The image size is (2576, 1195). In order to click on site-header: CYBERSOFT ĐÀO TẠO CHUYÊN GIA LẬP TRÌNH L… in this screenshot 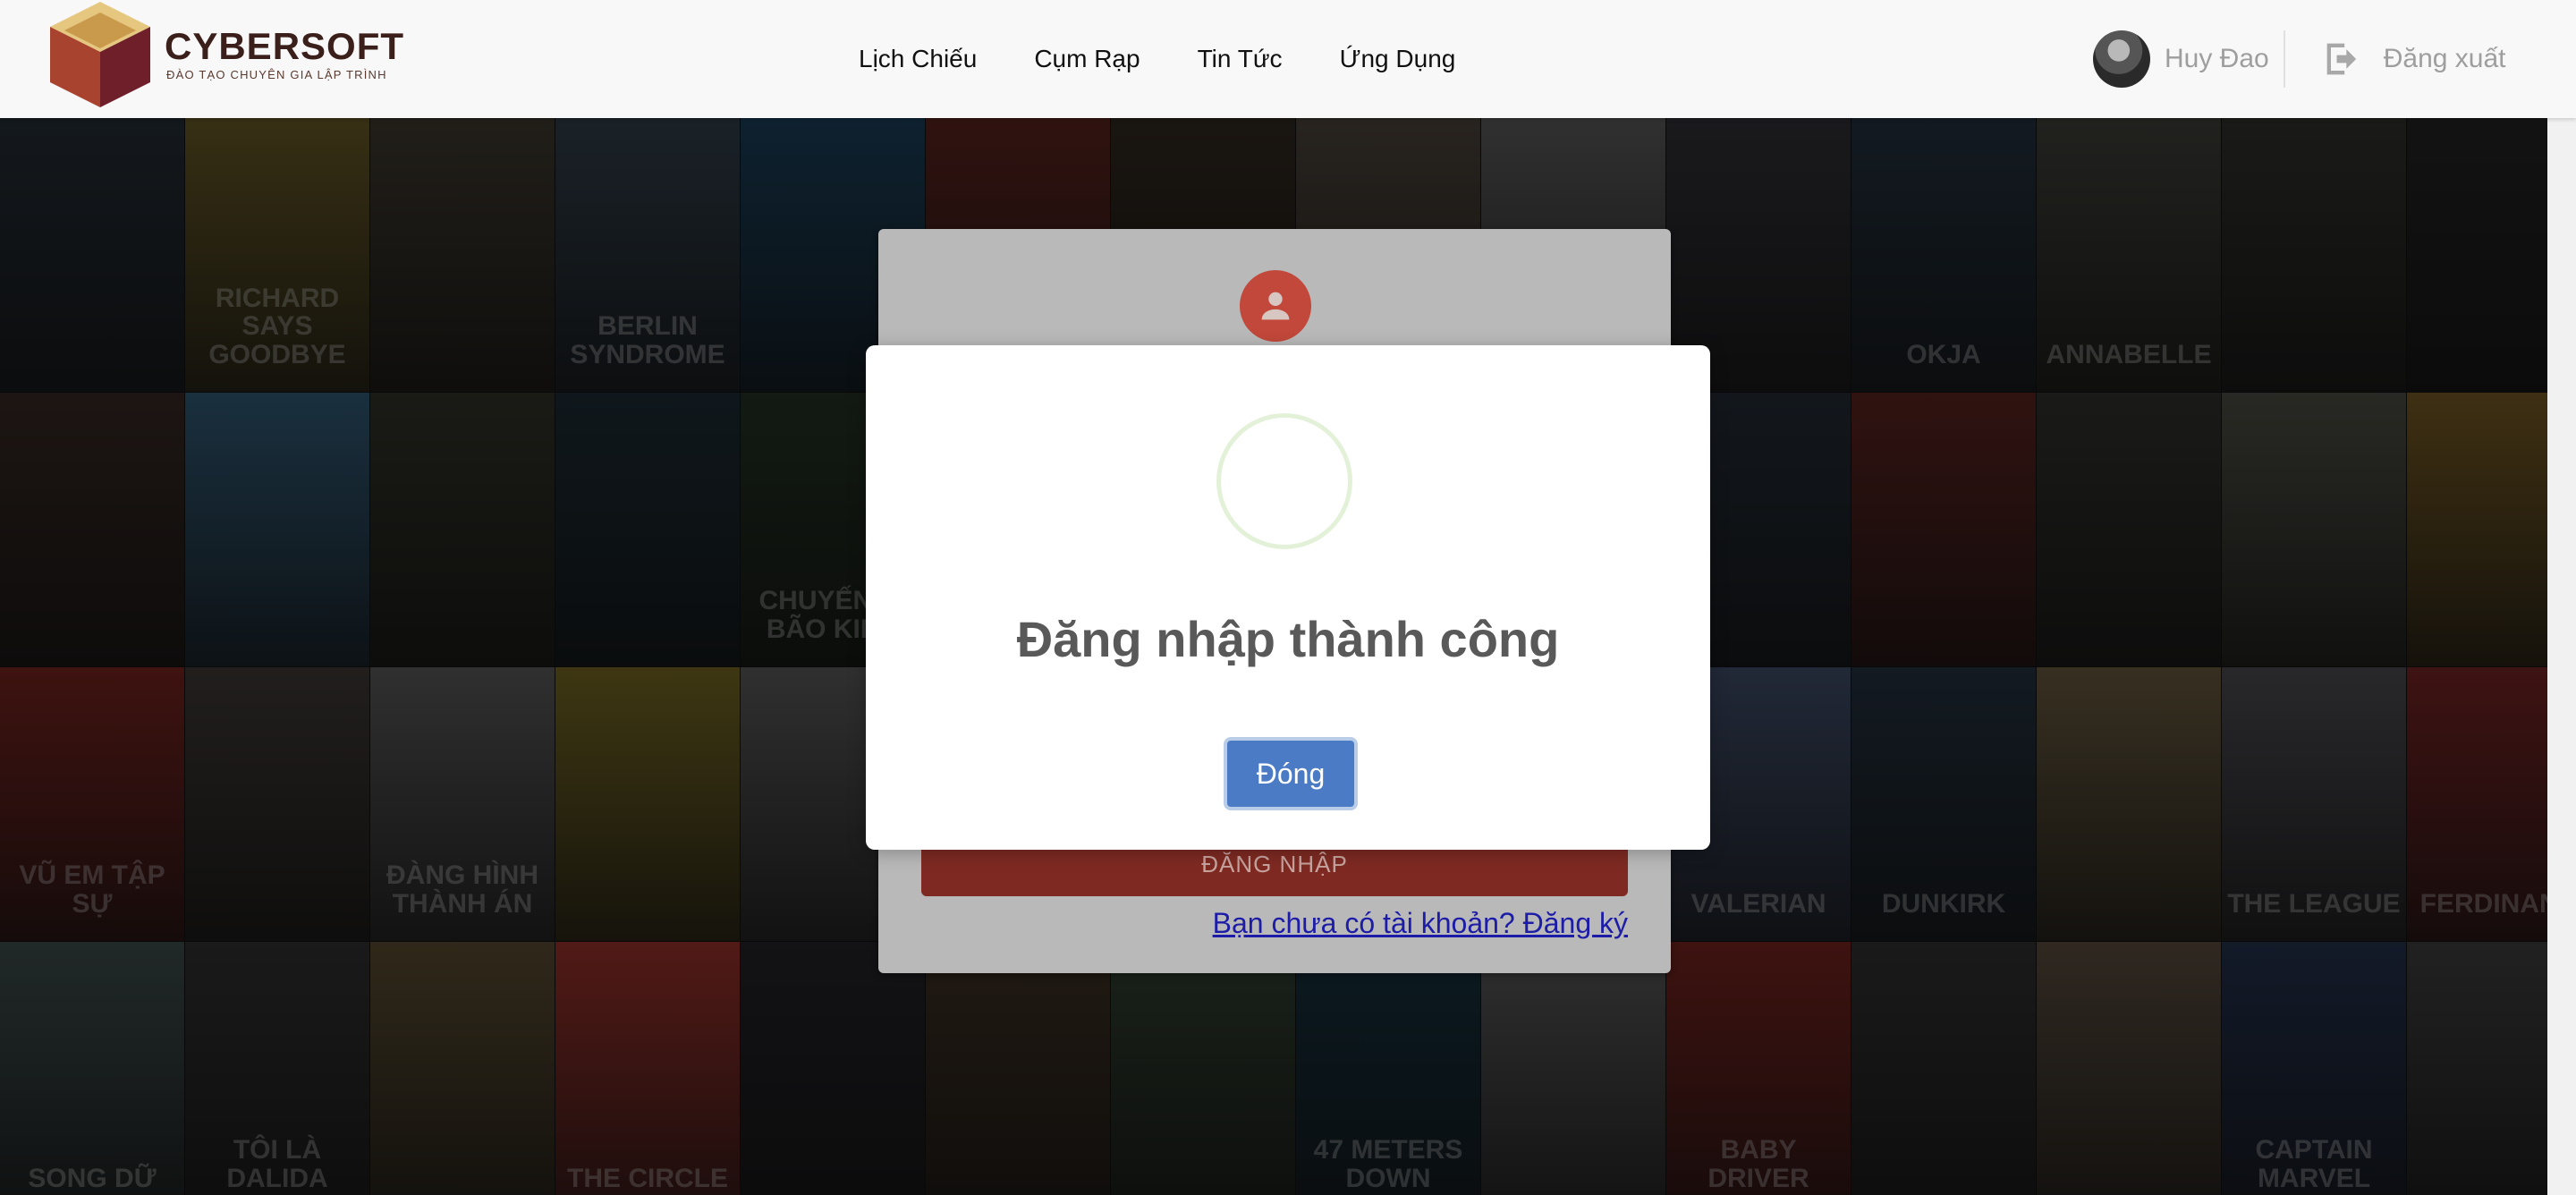, I will do `click(1288, 59)`.